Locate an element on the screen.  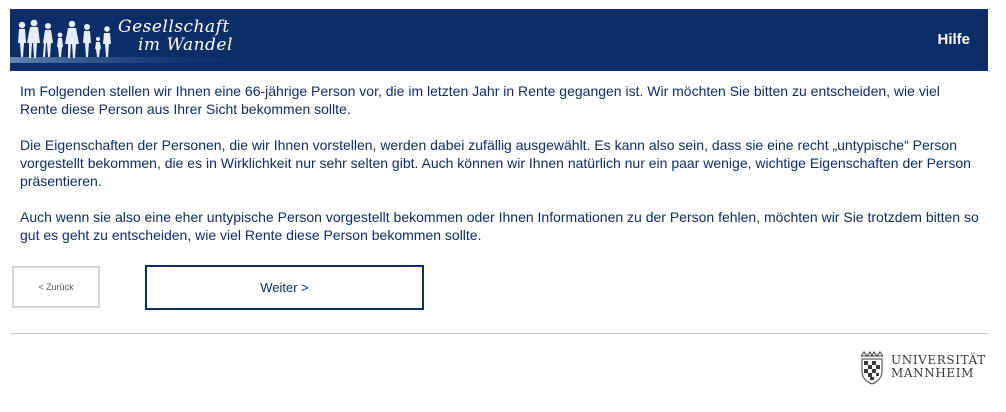
footer-divider is located at coordinates (499, 333).